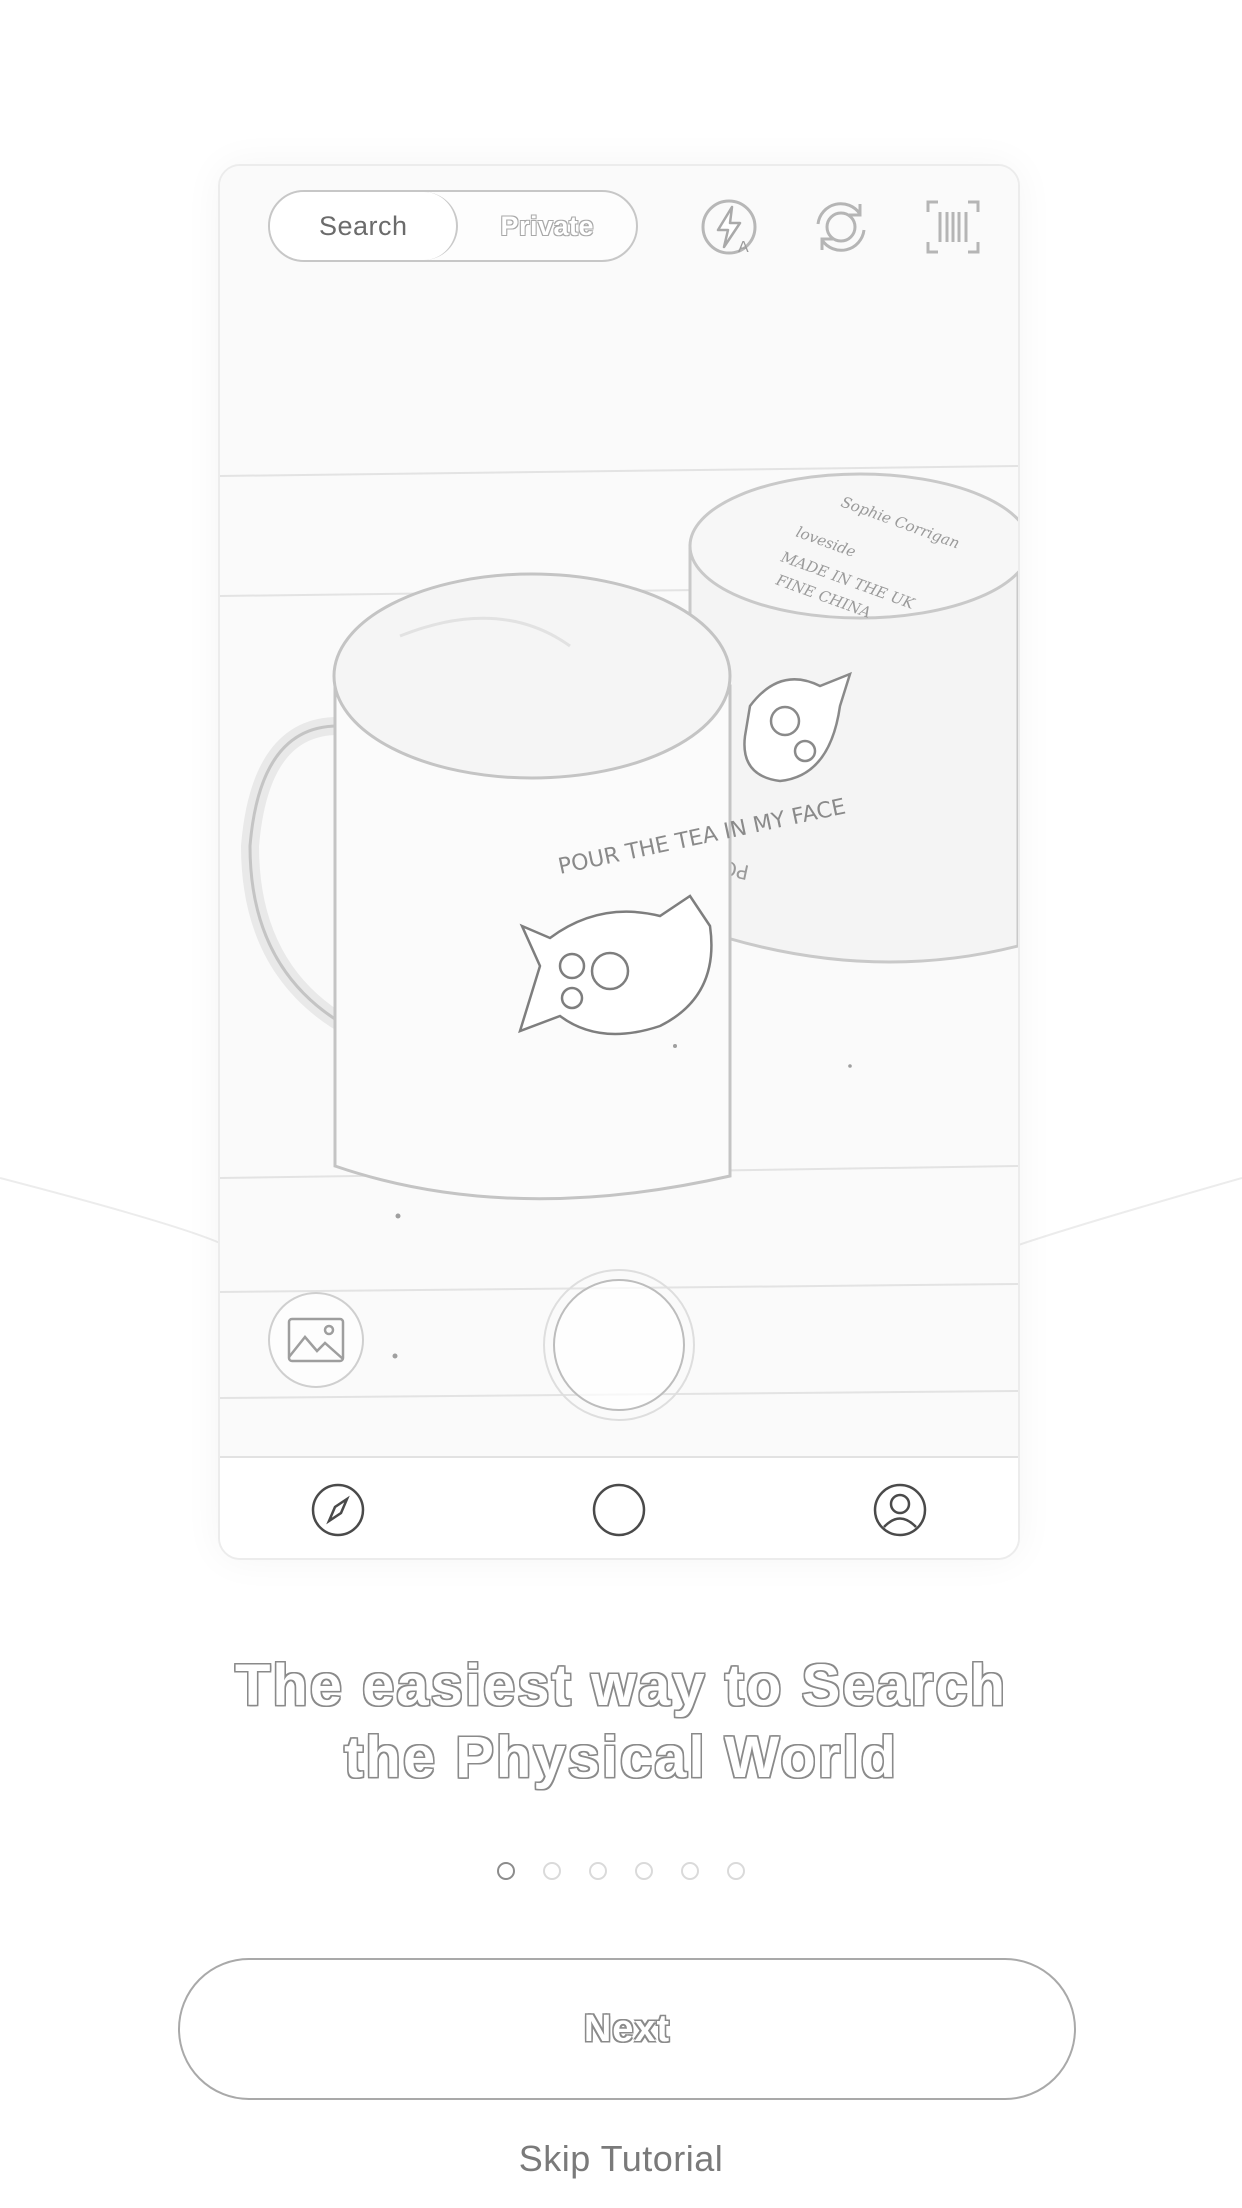 This screenshot has height=2208, width=1242. I want to click on profile-icon, so click(900, 1510).